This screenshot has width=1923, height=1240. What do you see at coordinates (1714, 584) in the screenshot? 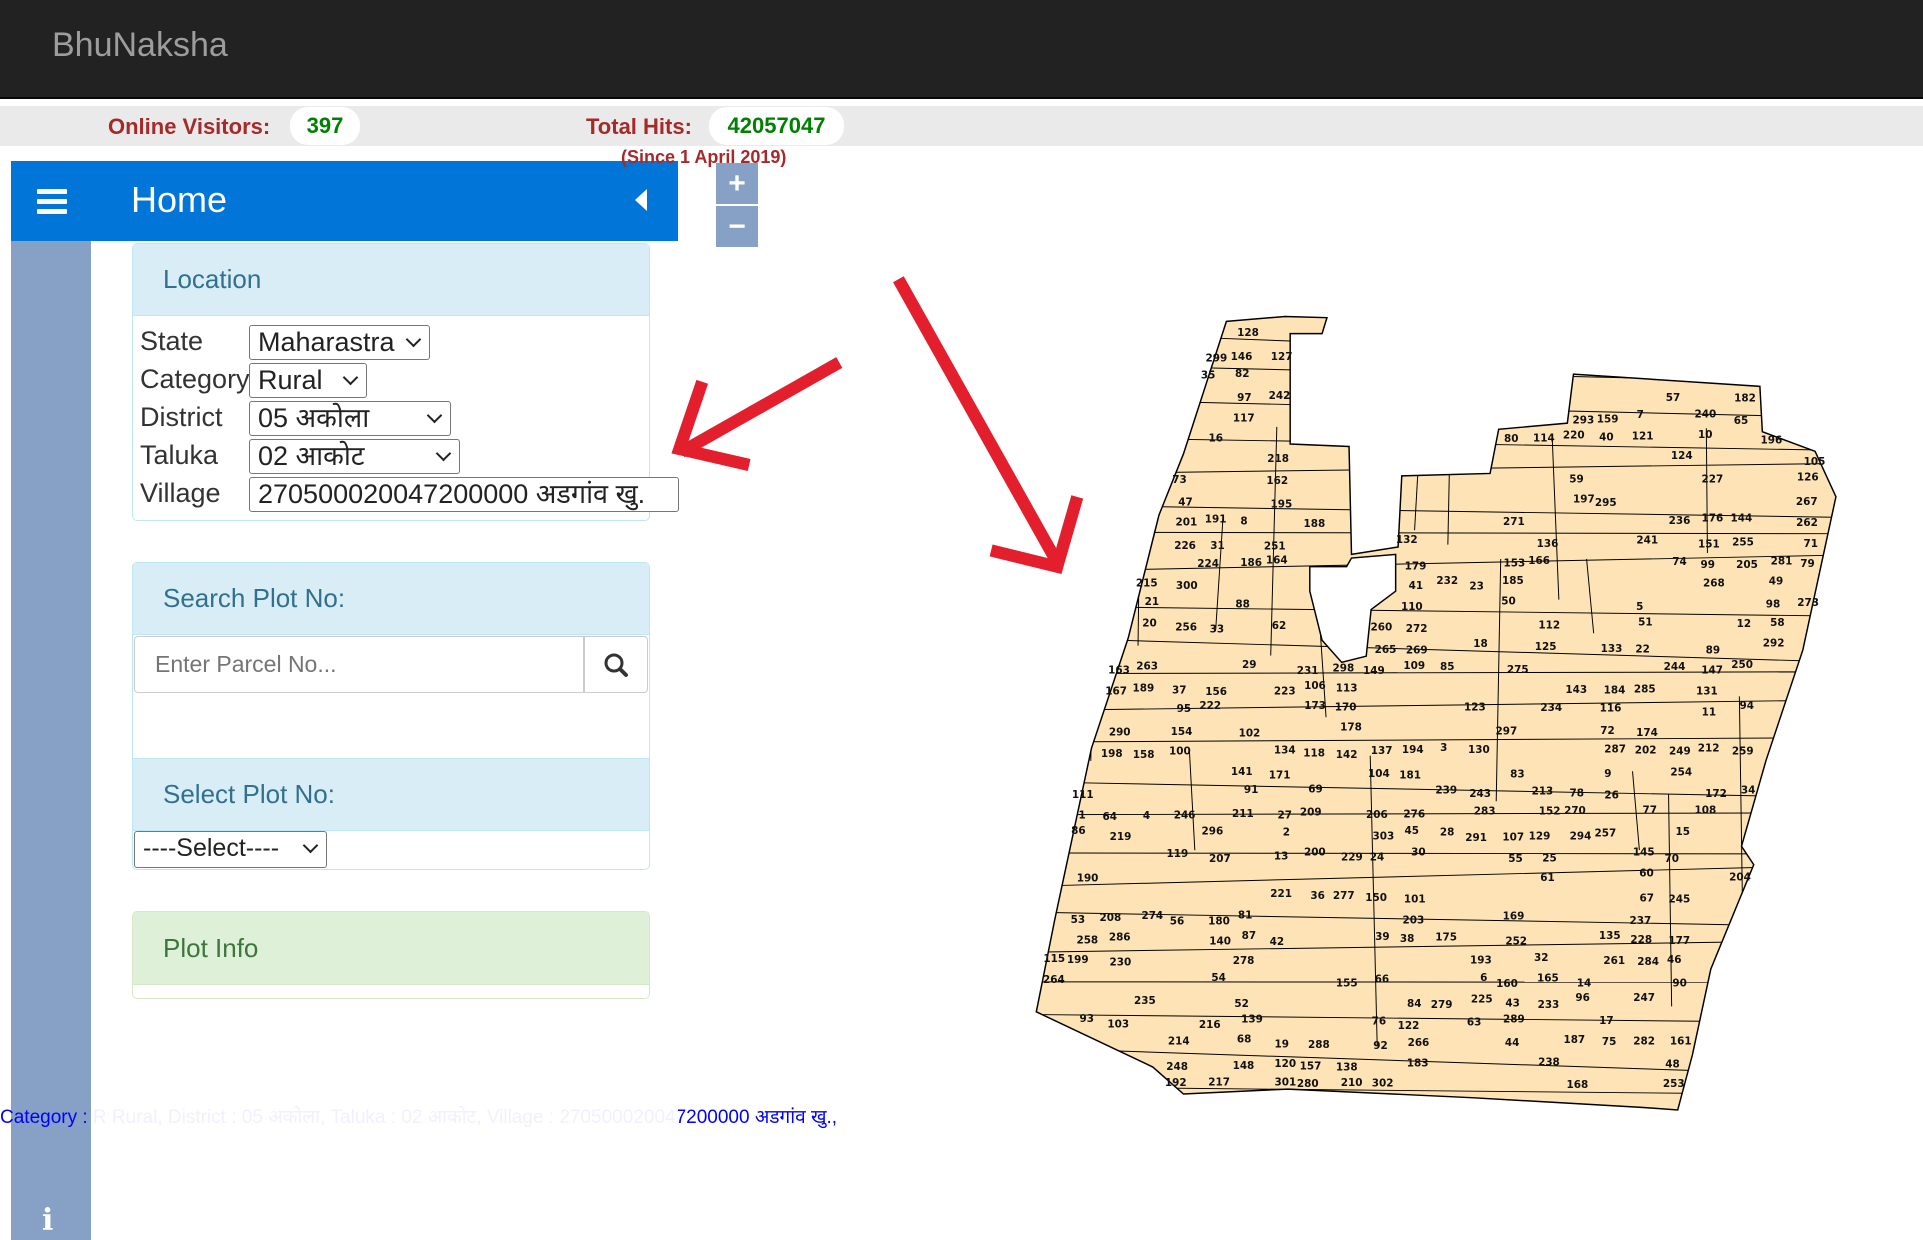
I see `plot-number-label: 268` at bounding box center [1714, 584].